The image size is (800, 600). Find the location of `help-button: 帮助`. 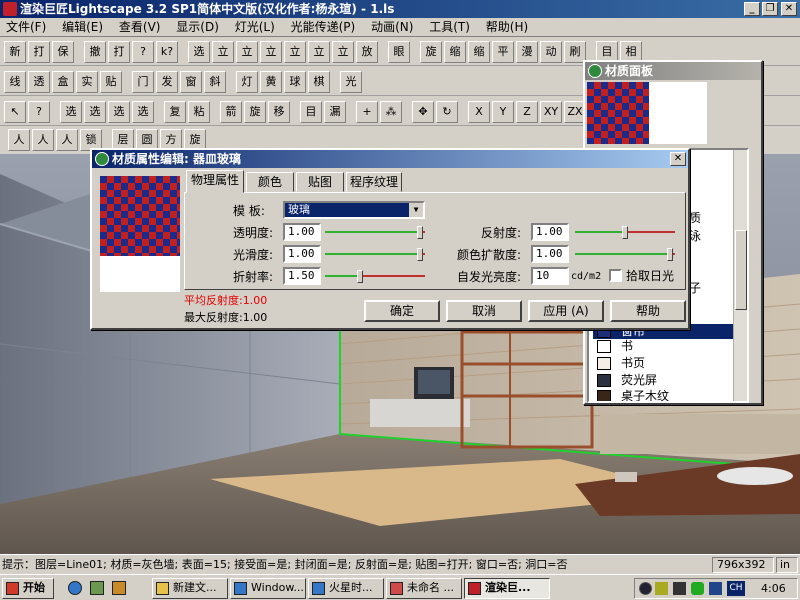

help-button: 帮助 is located at coordinates (648, 311).